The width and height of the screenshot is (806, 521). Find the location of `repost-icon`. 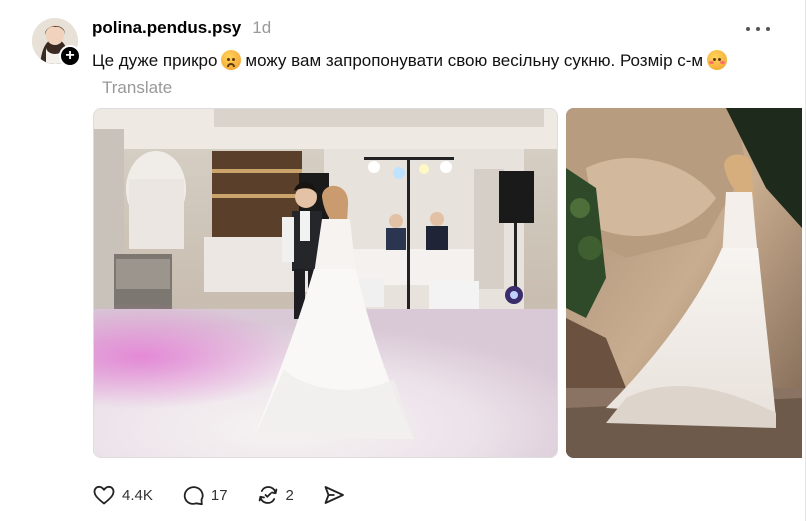

repost-icon is located at coordinates (267, 495).